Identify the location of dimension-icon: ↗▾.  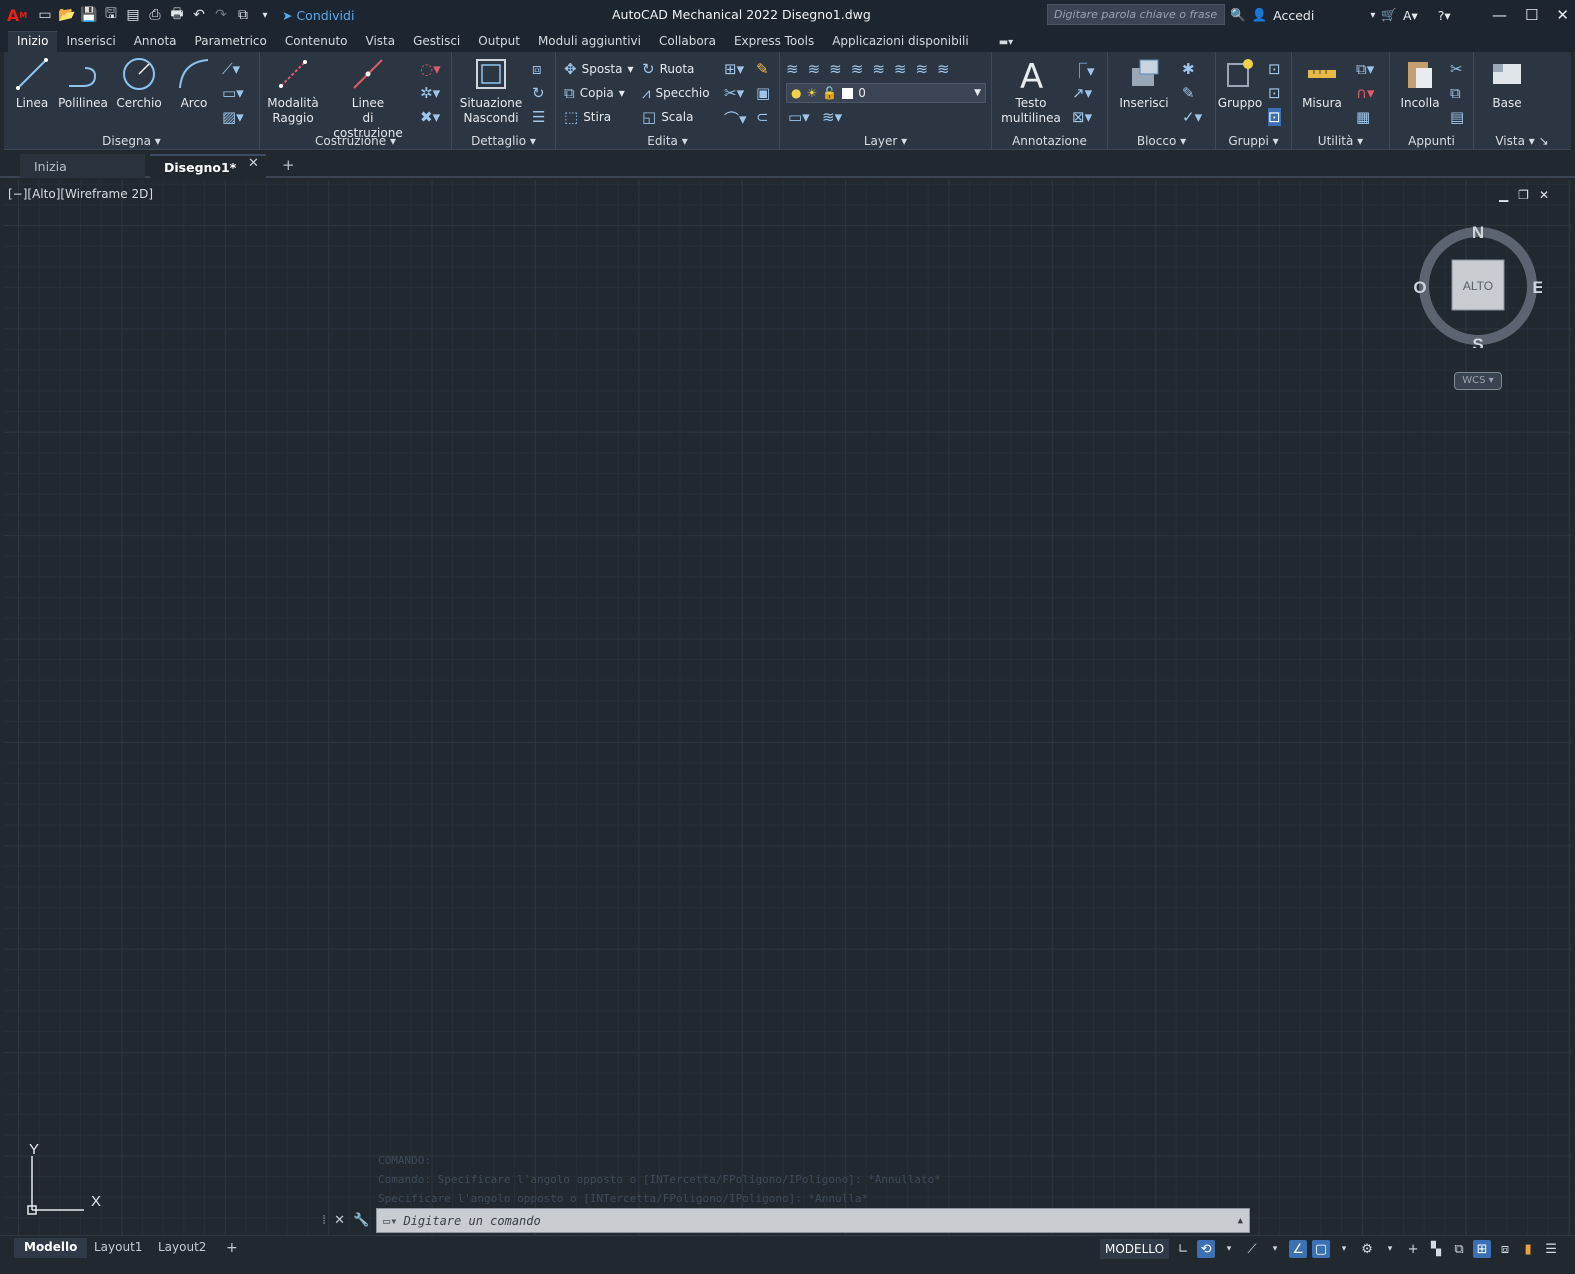
(1082, 93).